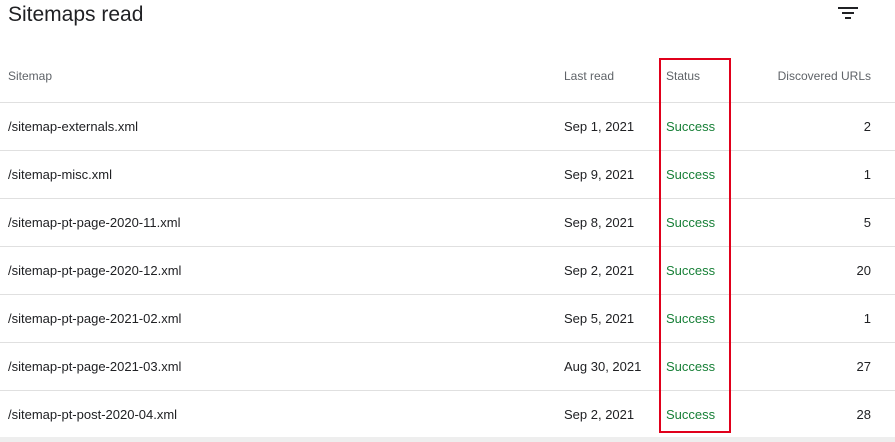 Image resolution: width=895 pixels, height=442 pixels. What do you see at coordinates (863, 366) in the screenshot?
I see `discovered-urls-cell: 27` at bounding box center [863, 366].